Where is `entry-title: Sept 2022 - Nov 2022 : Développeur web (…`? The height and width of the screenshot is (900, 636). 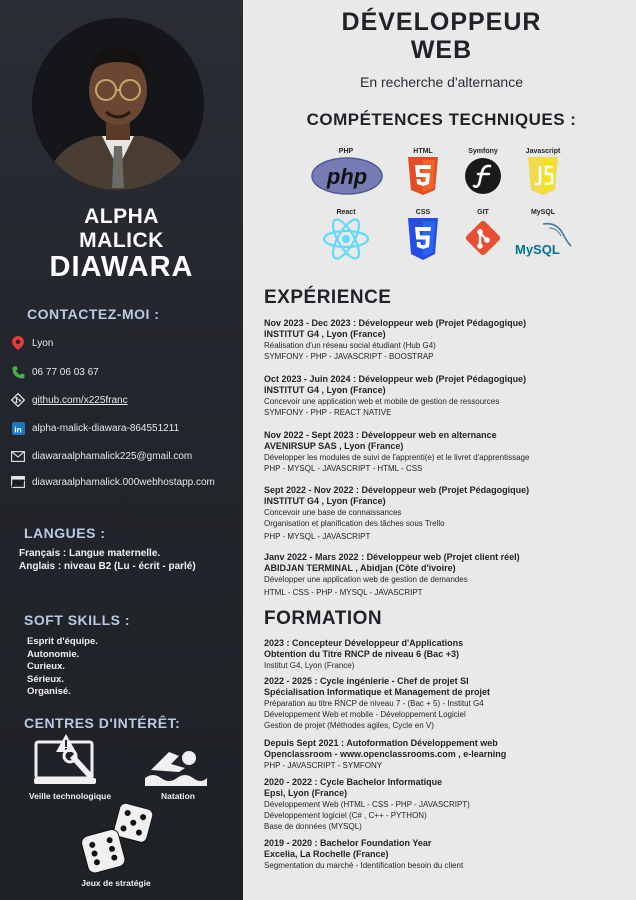
entry-title: Sept 2022 - Nov 2022 : Développeur web (… is located at coordinates (397, 490).